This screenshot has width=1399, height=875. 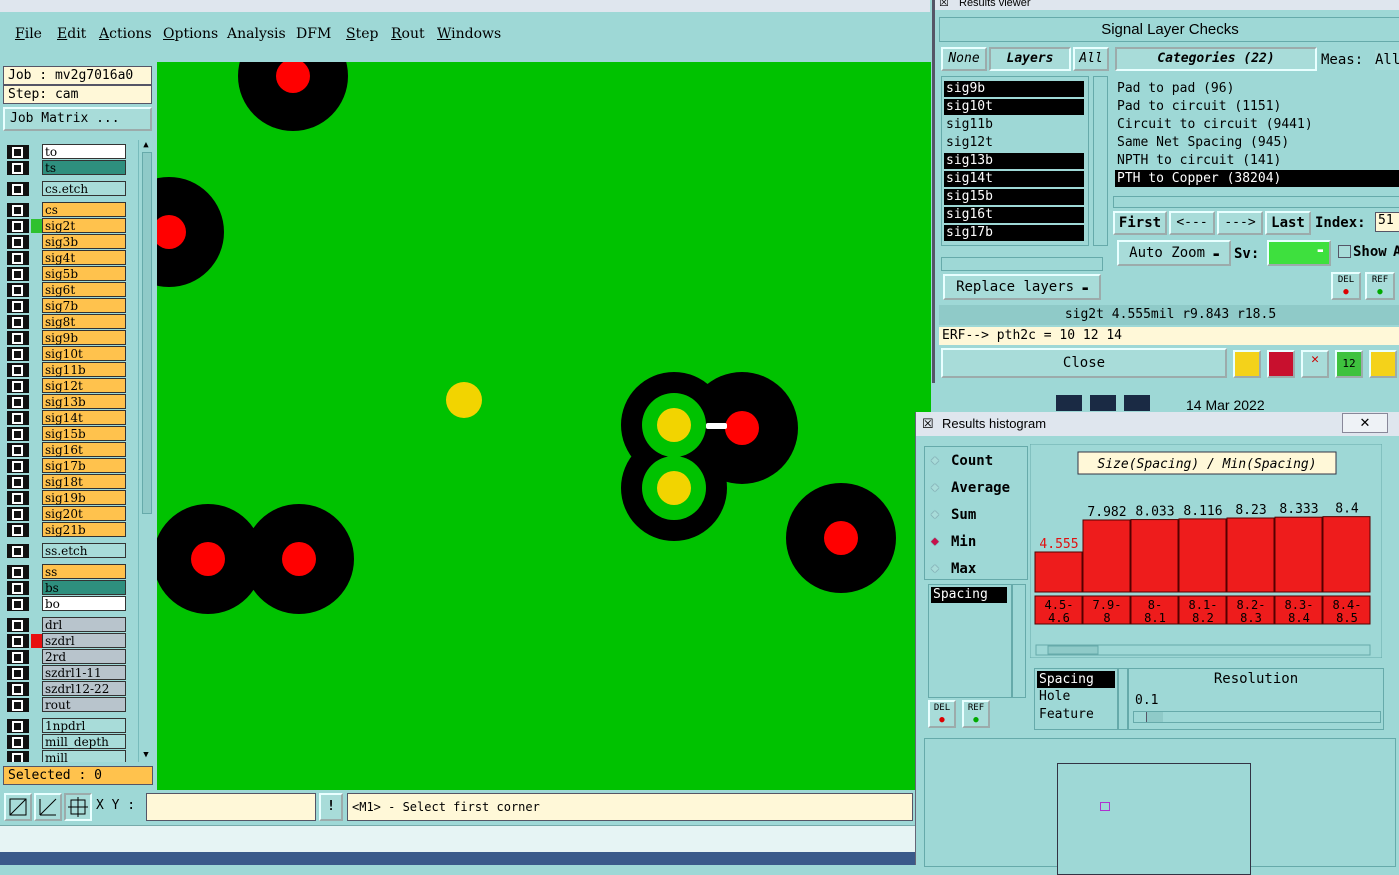 What do you see at coordinates (84, 417) in the screenshot?
I see `layer-name: sig14t` at bounding box center [84, 417].